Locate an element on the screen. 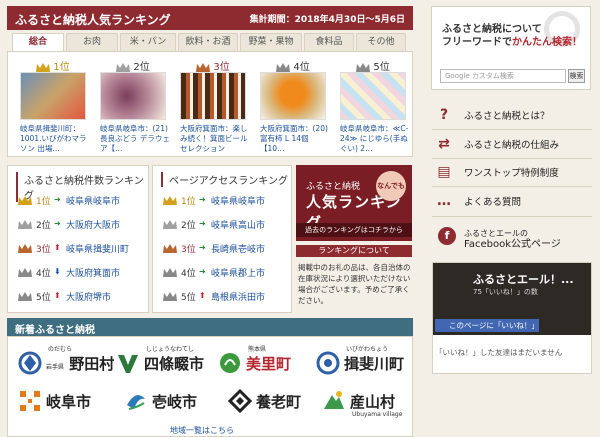 Image resolution: width=600 pixels, height=437 pixels. menu-item-one-stop: ▤ ワンストップ特例制度 is located at coordinates (514, 173).